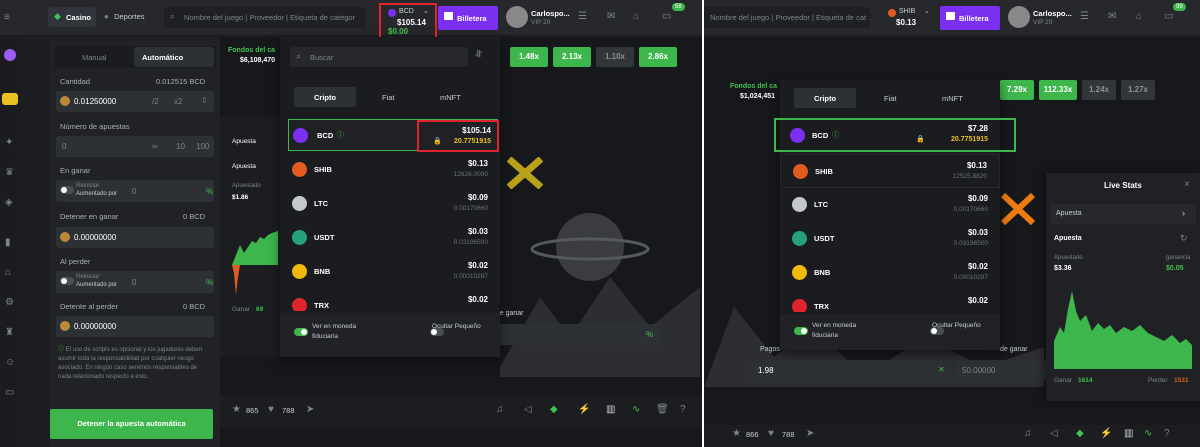  Describe the element at coordinates (379, 57) in the screenshot. I see `currency-search-input: ⌕ Buscar` at that location.